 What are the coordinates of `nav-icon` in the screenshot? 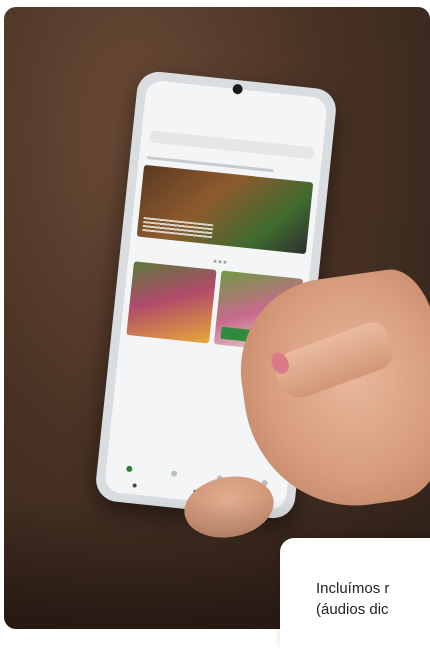 It's located at (174, 473).